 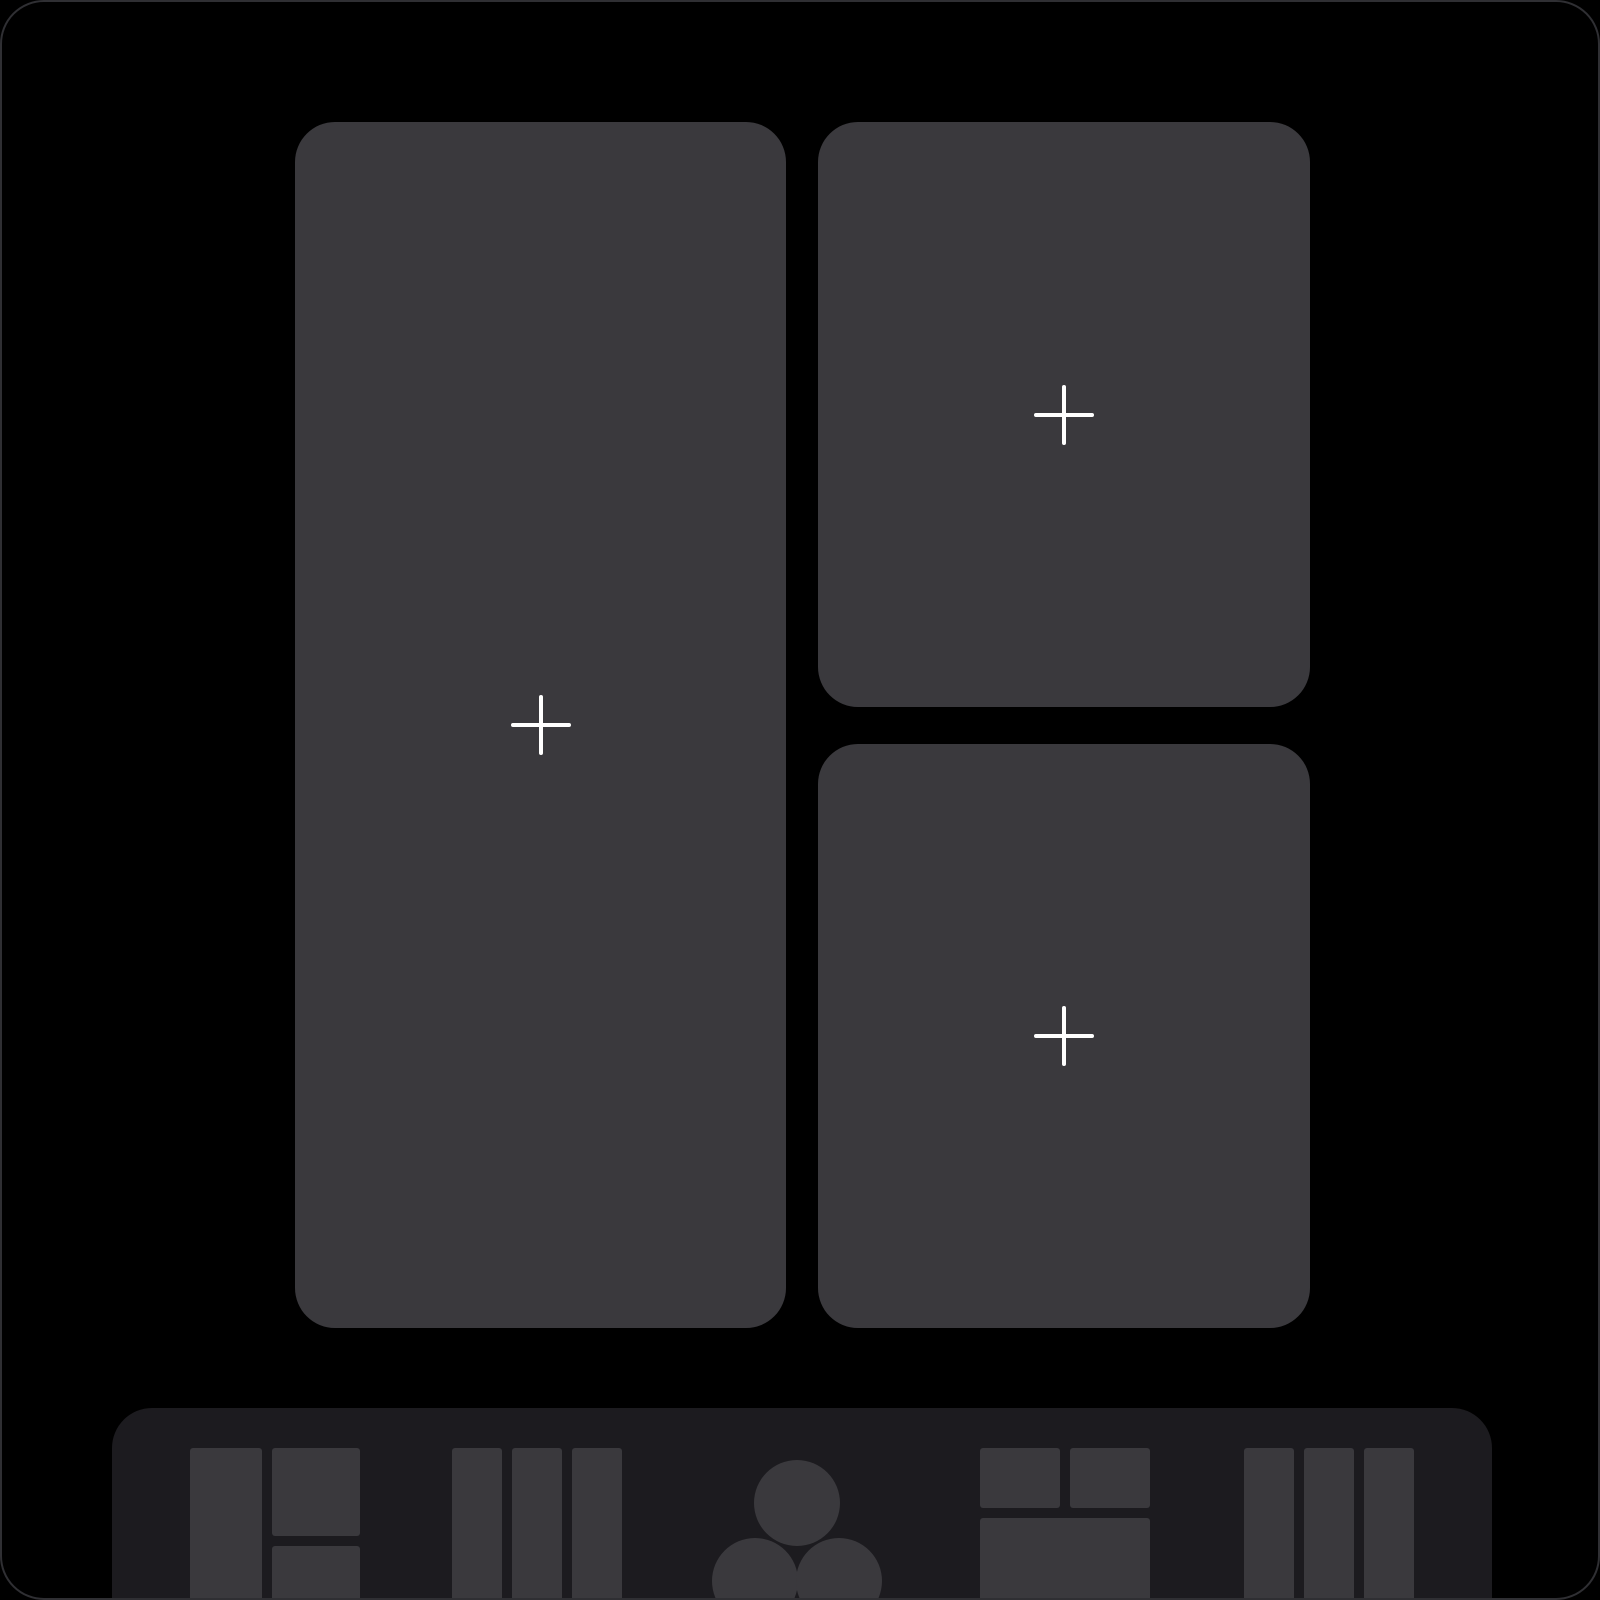 I want to click on photo-slot-top-right, so click(x=1064, y=414).